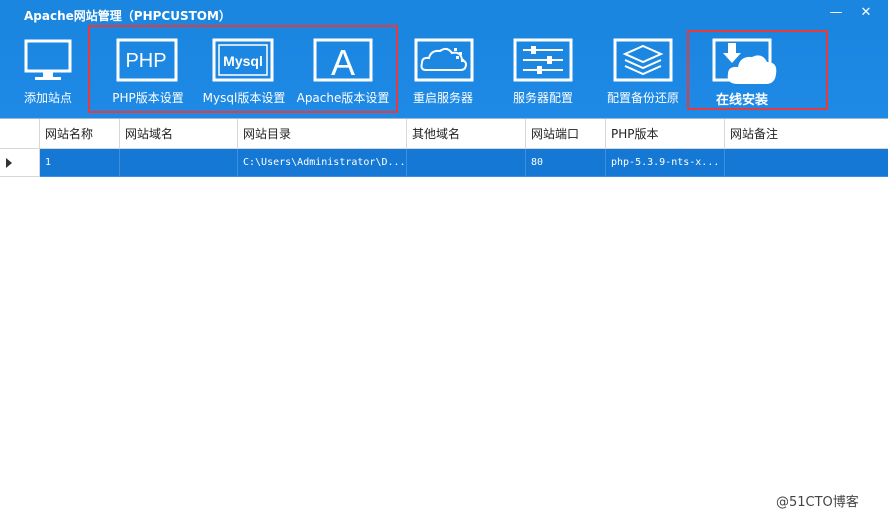 Image resolution: width=888 pixels, height=518 pixels. What do you see at coordinates (9, 163) in the screenshot?
I see `row-arrow-icon` at bounding box center [9, 163].